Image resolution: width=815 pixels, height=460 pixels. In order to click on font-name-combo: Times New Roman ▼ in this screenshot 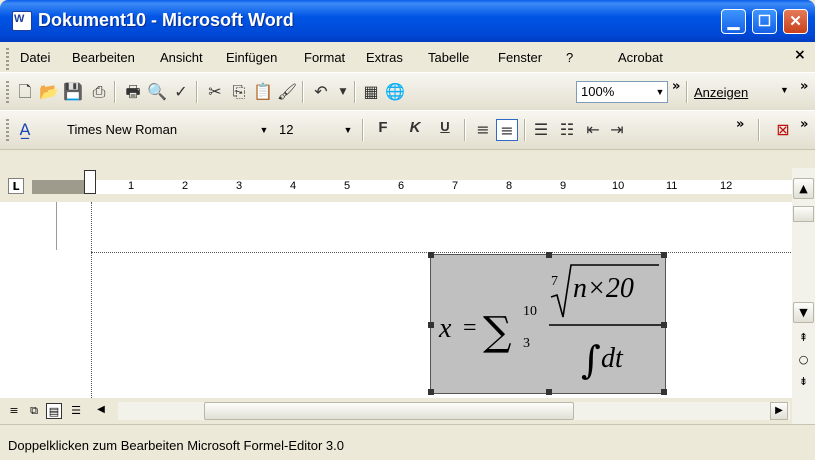, I will do `click(167, 130)`.